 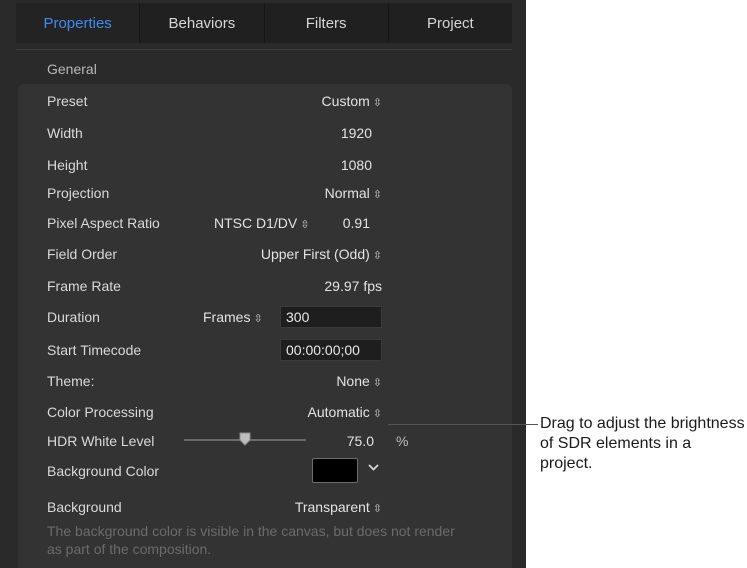 I want to click on height-value: 1080, so click(x=336, y=165).